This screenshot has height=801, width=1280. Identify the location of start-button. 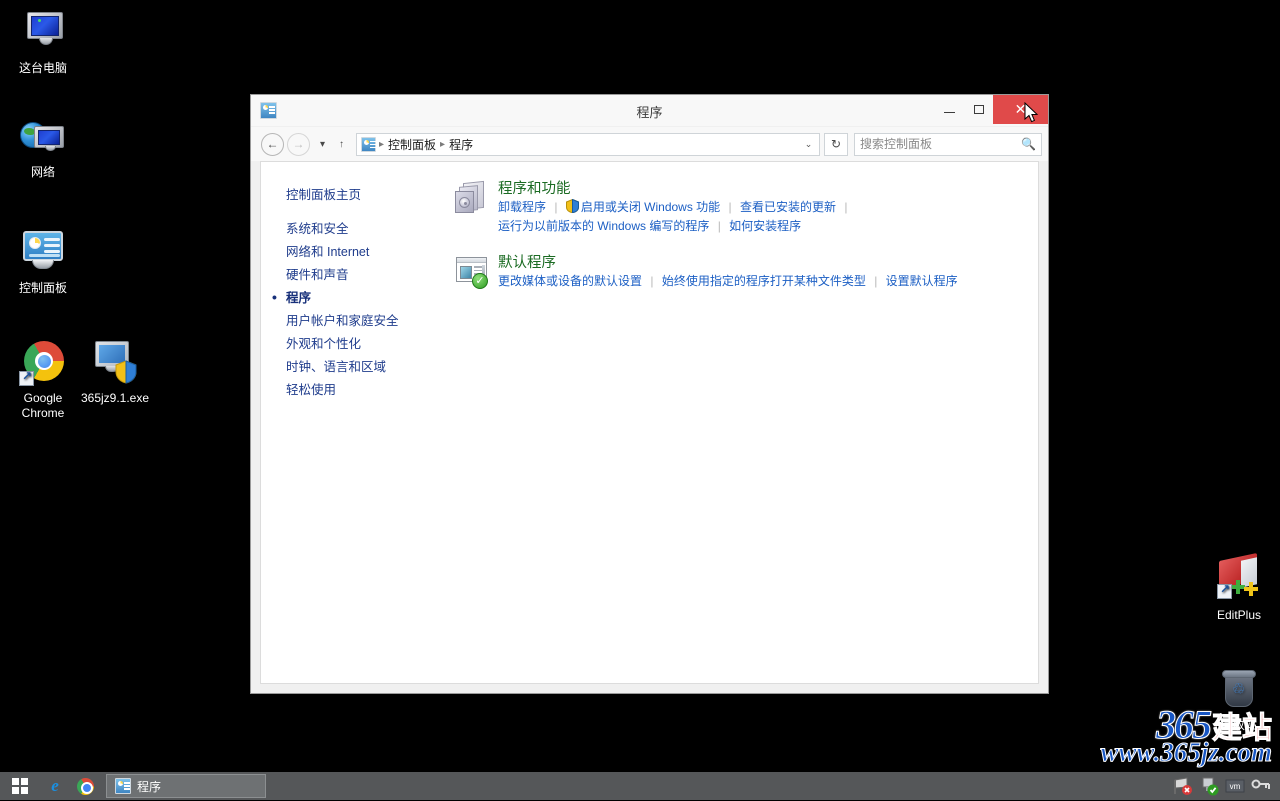
(20, 786).